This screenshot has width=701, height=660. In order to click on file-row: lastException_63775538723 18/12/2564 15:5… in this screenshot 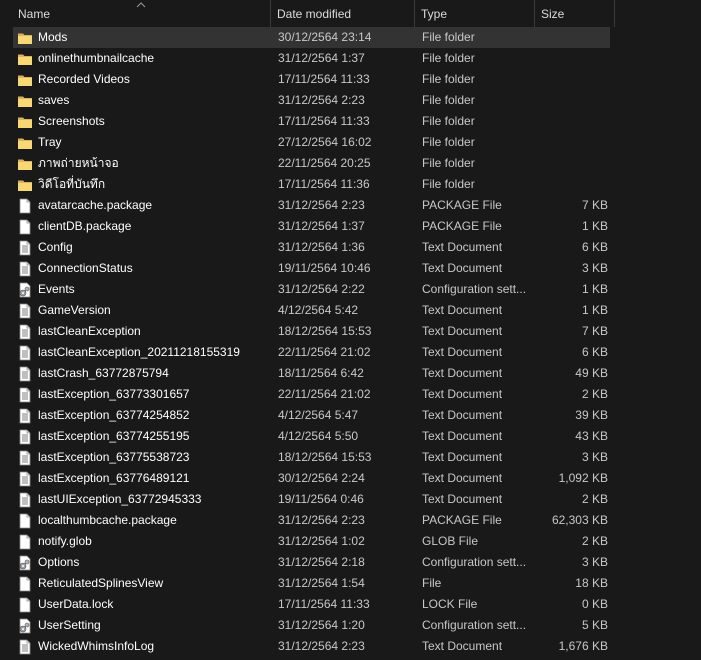, I will do `click(350, 457)`.